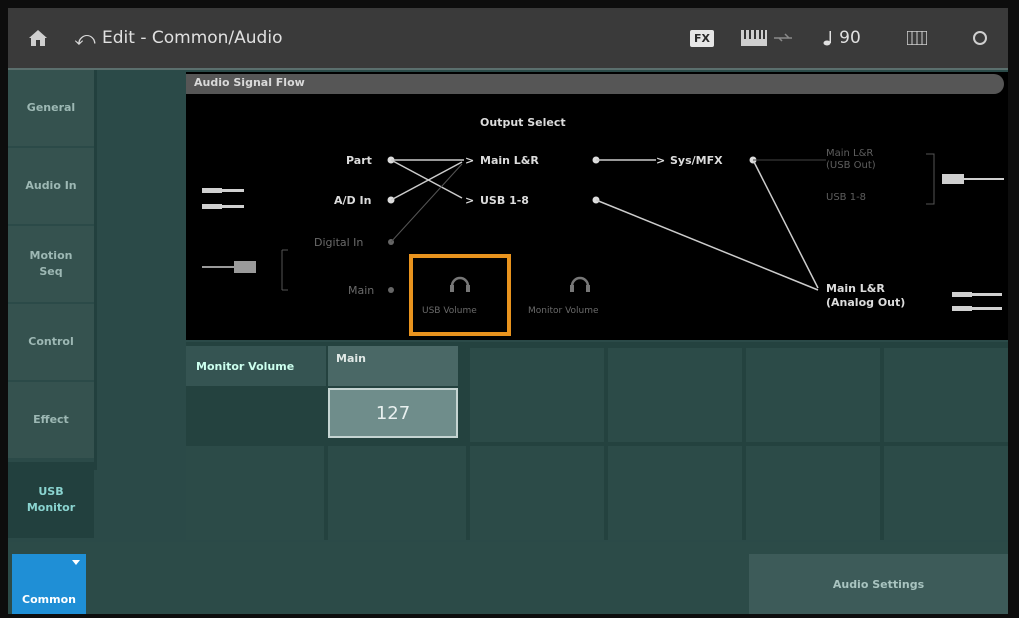 The width and height of the screenshot is (1019, 618). Describe the element at coordinates (851, 159) in the screenshot. I see `out-main-lr-usb-label: Main L&R (USB Out)` at that location.